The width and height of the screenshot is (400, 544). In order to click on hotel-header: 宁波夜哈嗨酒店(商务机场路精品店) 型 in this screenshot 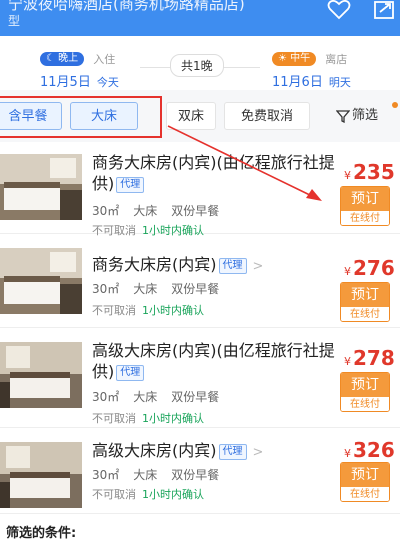, I will do `click(200, 18)`.